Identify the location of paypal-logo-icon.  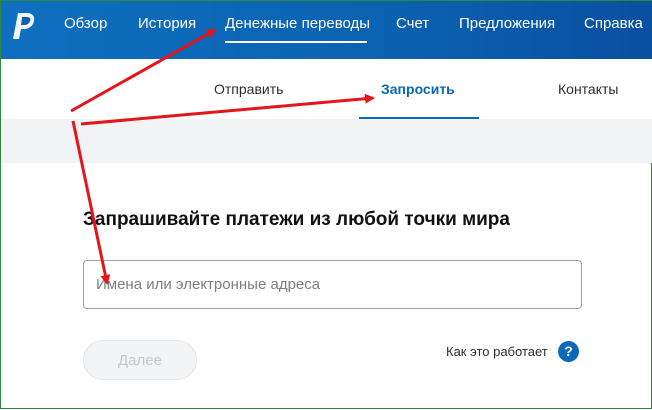
(23, 26).